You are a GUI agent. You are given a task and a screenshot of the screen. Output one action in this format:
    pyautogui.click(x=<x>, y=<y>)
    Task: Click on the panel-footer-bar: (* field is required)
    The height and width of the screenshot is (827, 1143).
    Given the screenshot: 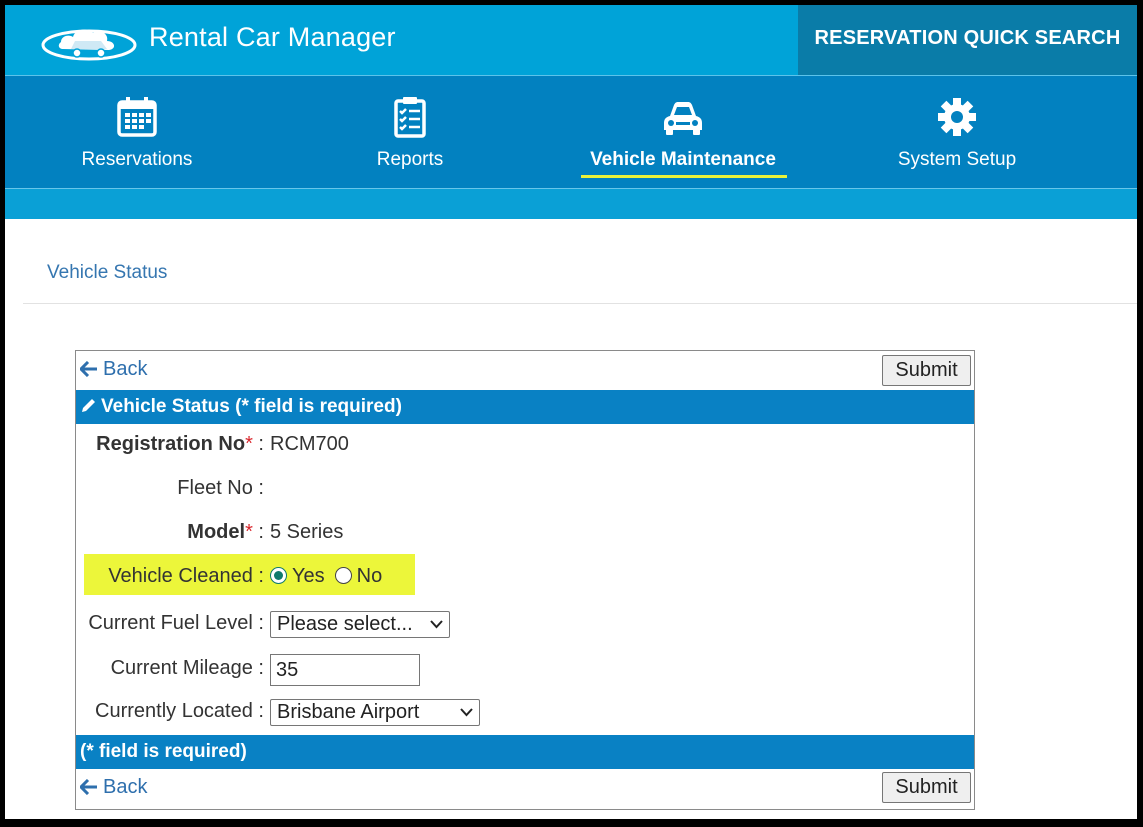 What is the action you would take?
    pyautogui.click(x=525, y=752)
    